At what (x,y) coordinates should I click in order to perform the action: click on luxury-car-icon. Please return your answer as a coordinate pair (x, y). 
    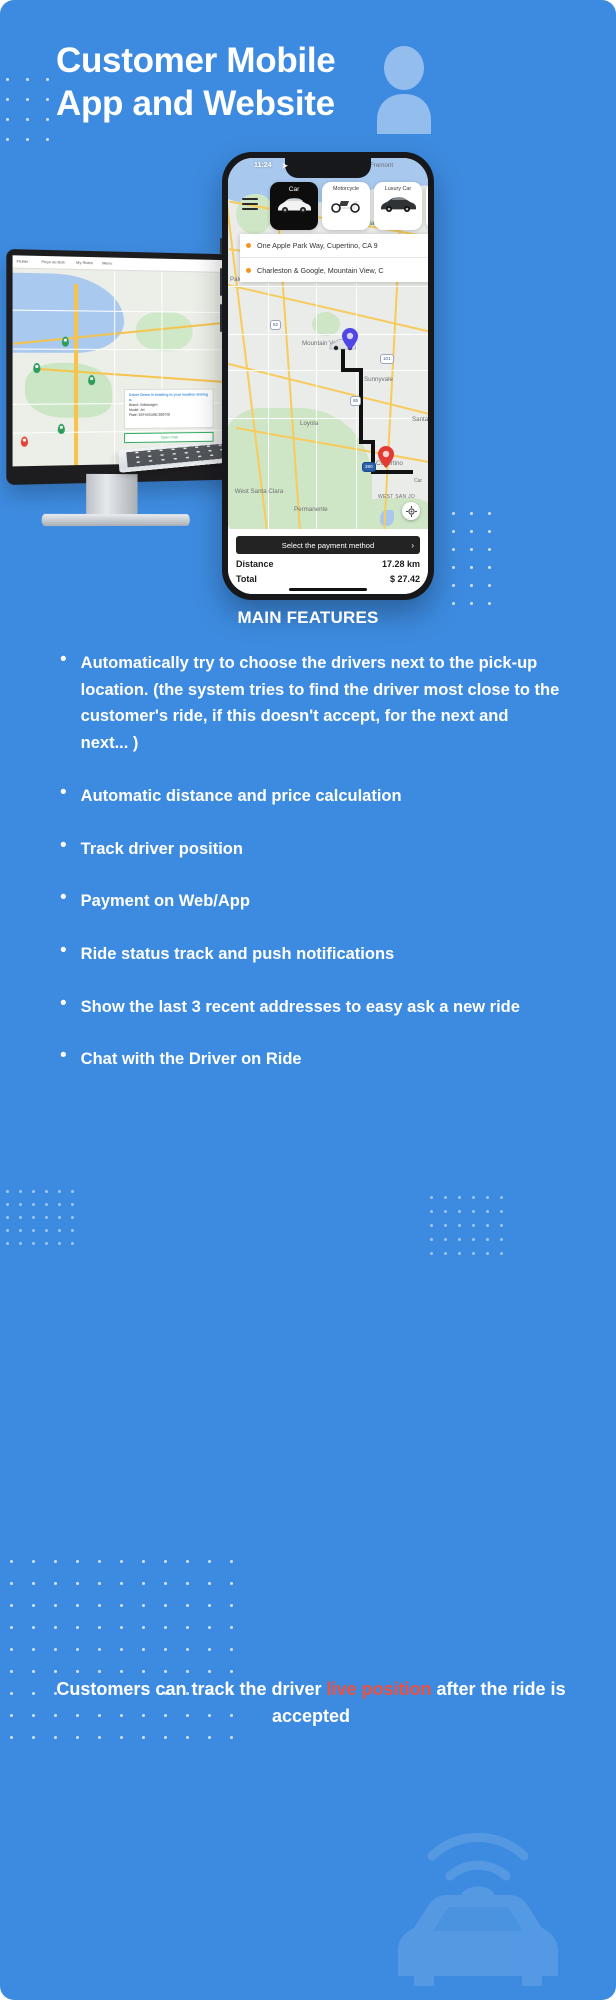
    Looking at the image, I should click on (398, 205).